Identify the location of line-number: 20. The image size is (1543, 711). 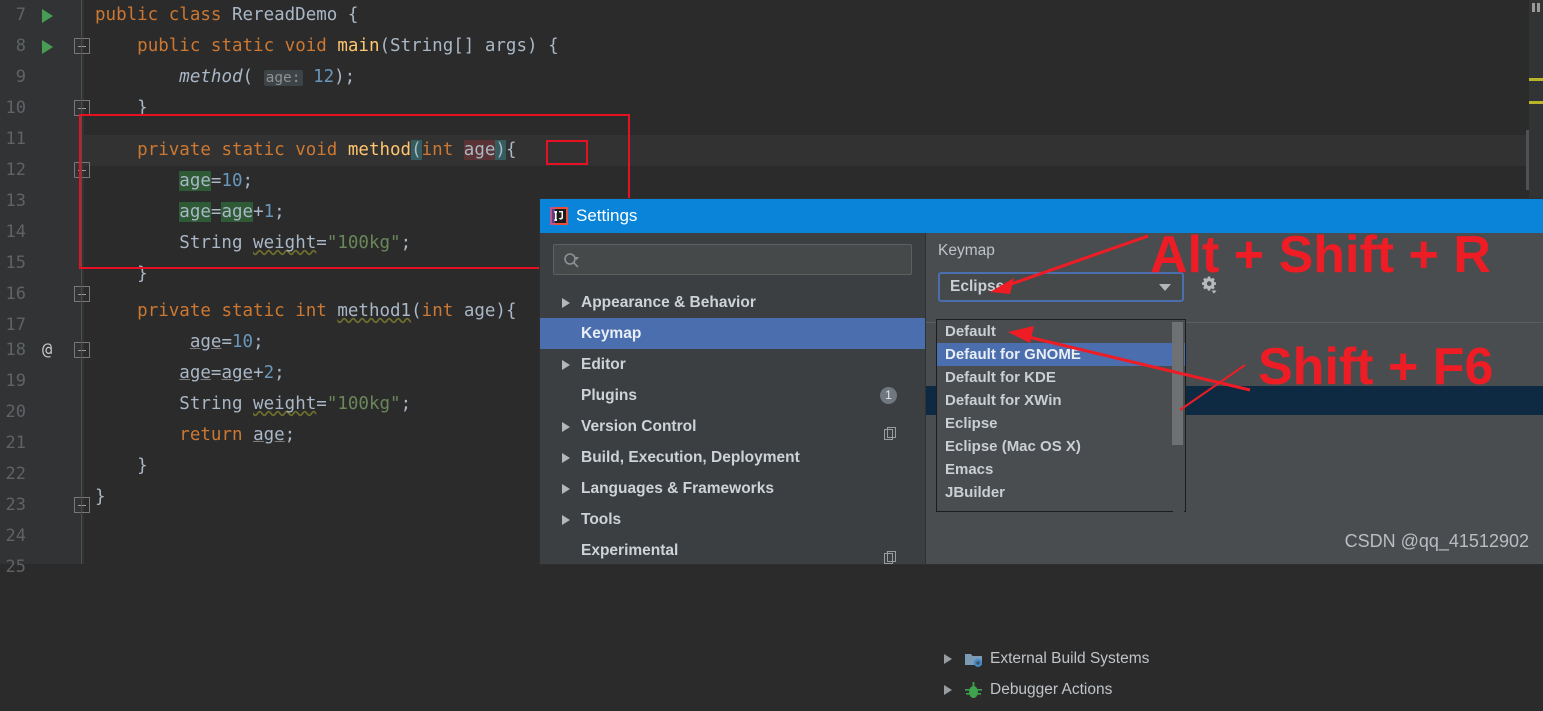
(15, 412).